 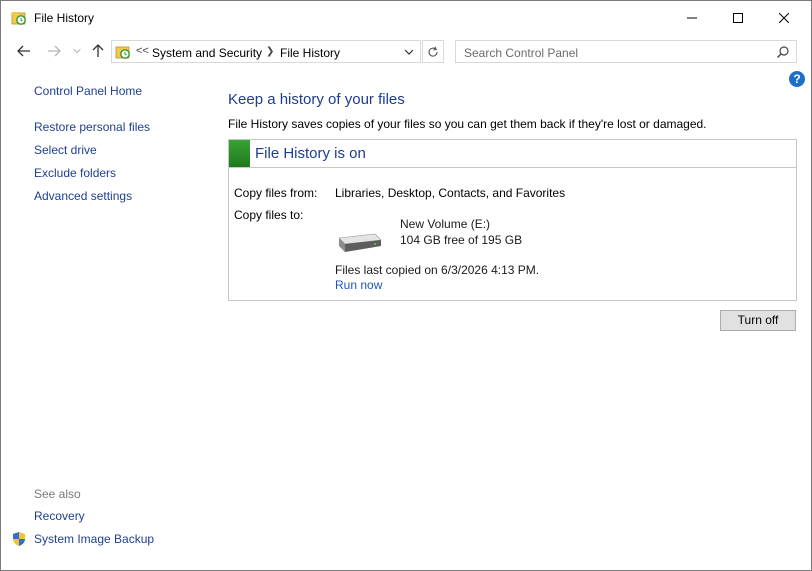 What do you see at coordinates (122, 52) in the screenshot?
I see `control-panel-icon` at bounding box center [122, 52].